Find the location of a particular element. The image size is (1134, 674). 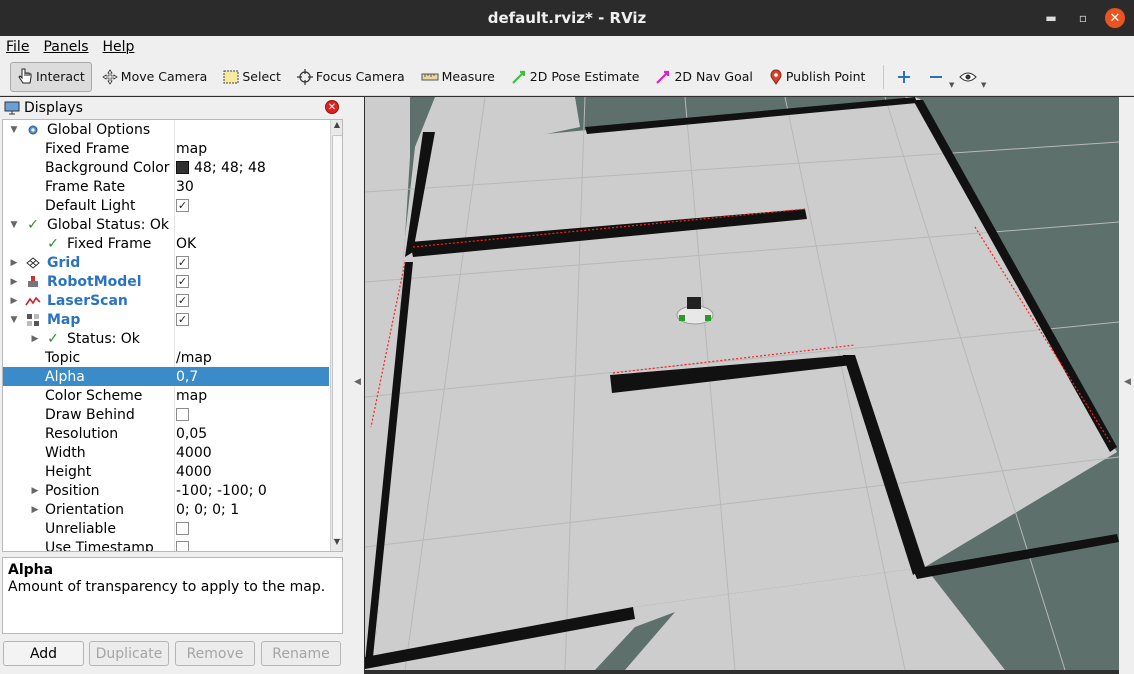

minimize-button: ▬ is located at coordinates (1051, 18).